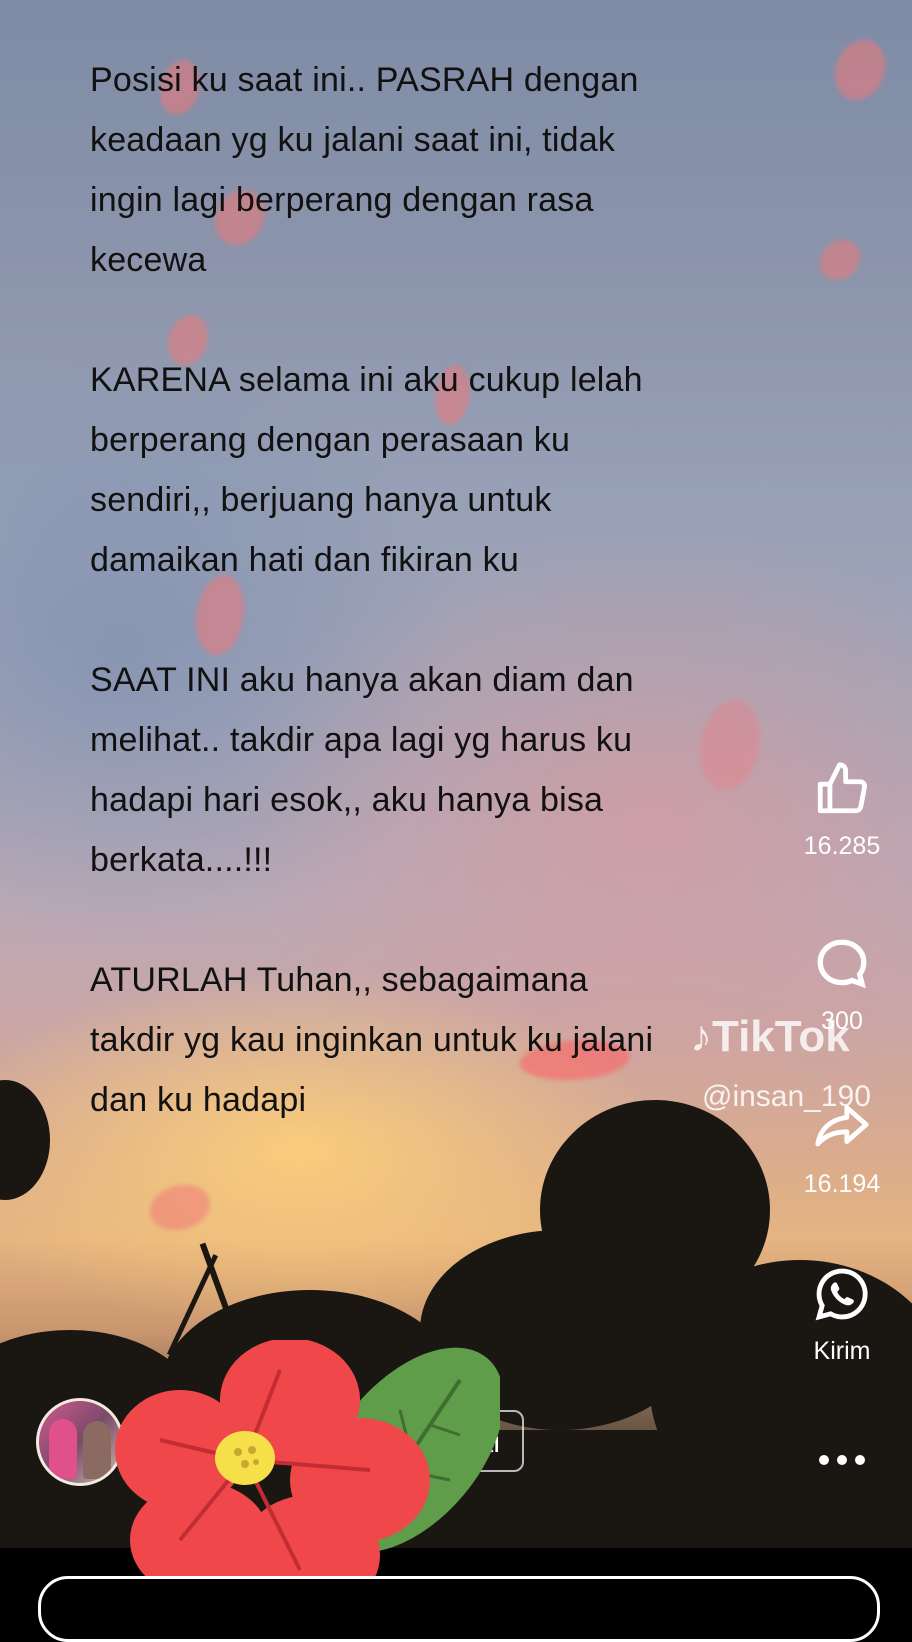 The width and height of the screenshot is (912, 1642). What do you see at coordinates (304, 560) in the screenshot?
I see `text-line: damaikan hati dan fikiran ku` at bounding box center [304, 560].